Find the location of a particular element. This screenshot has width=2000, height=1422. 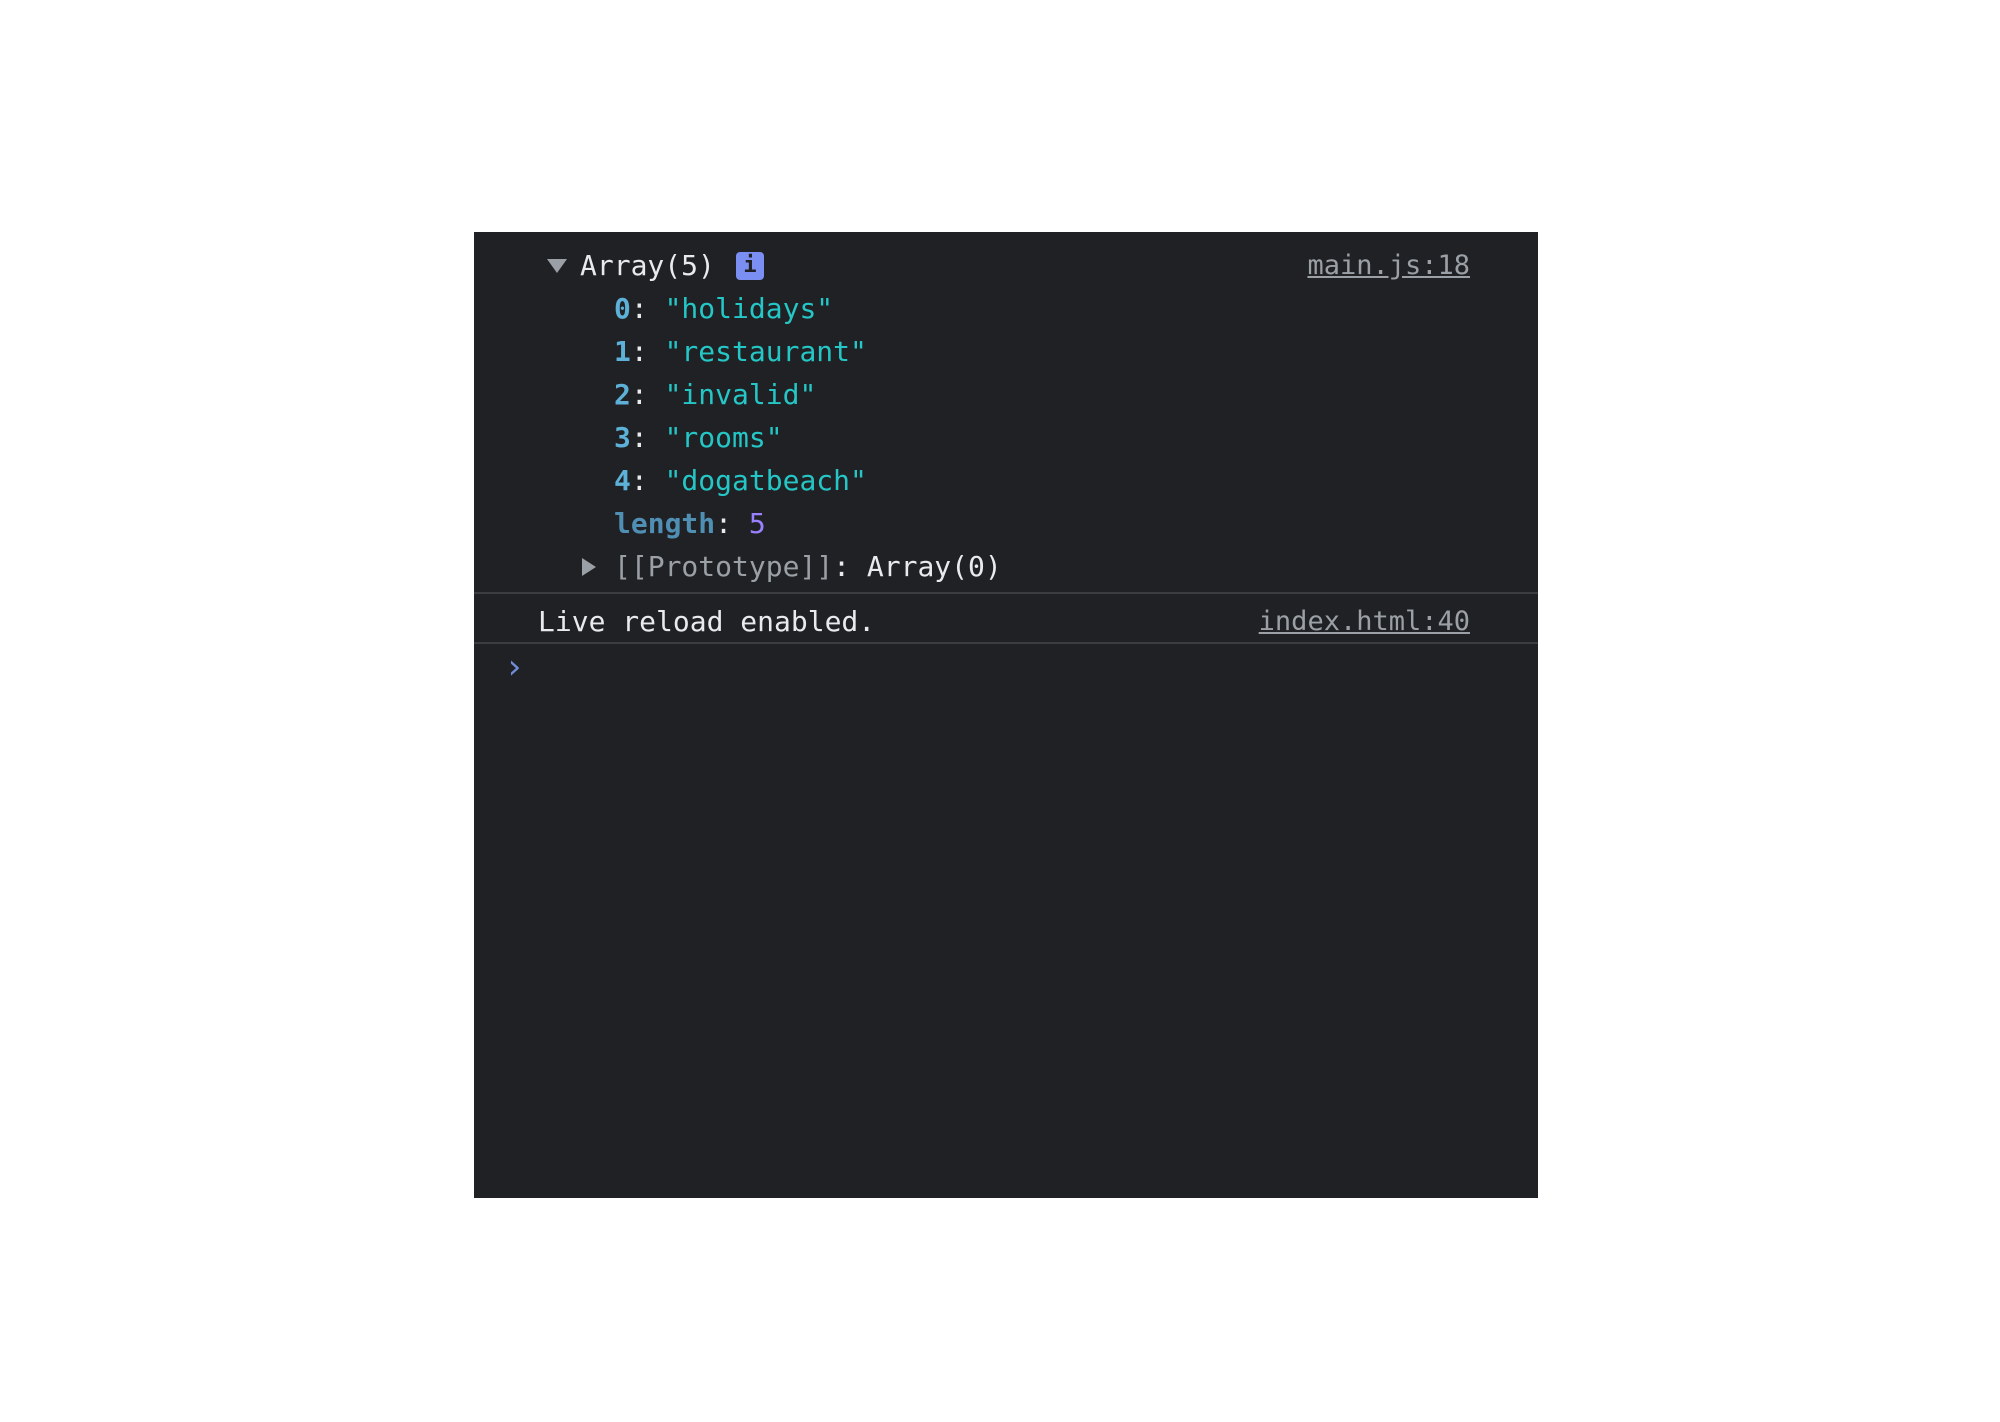

array-summary-row: Array(5) i main.js:18 is located at coordinates (1006, 265).